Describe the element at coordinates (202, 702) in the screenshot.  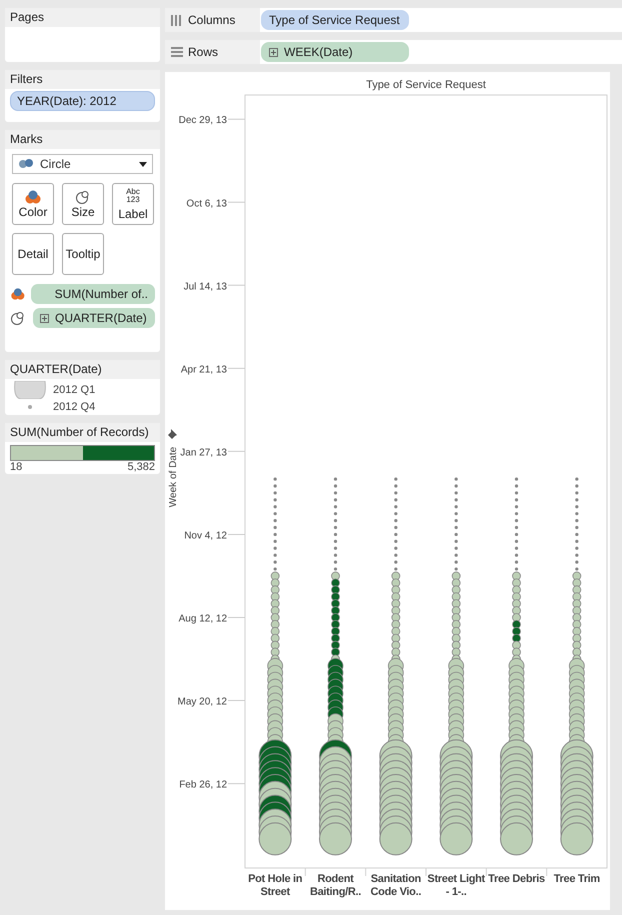
I see `y-tick-label: May 20, 12` at that location.